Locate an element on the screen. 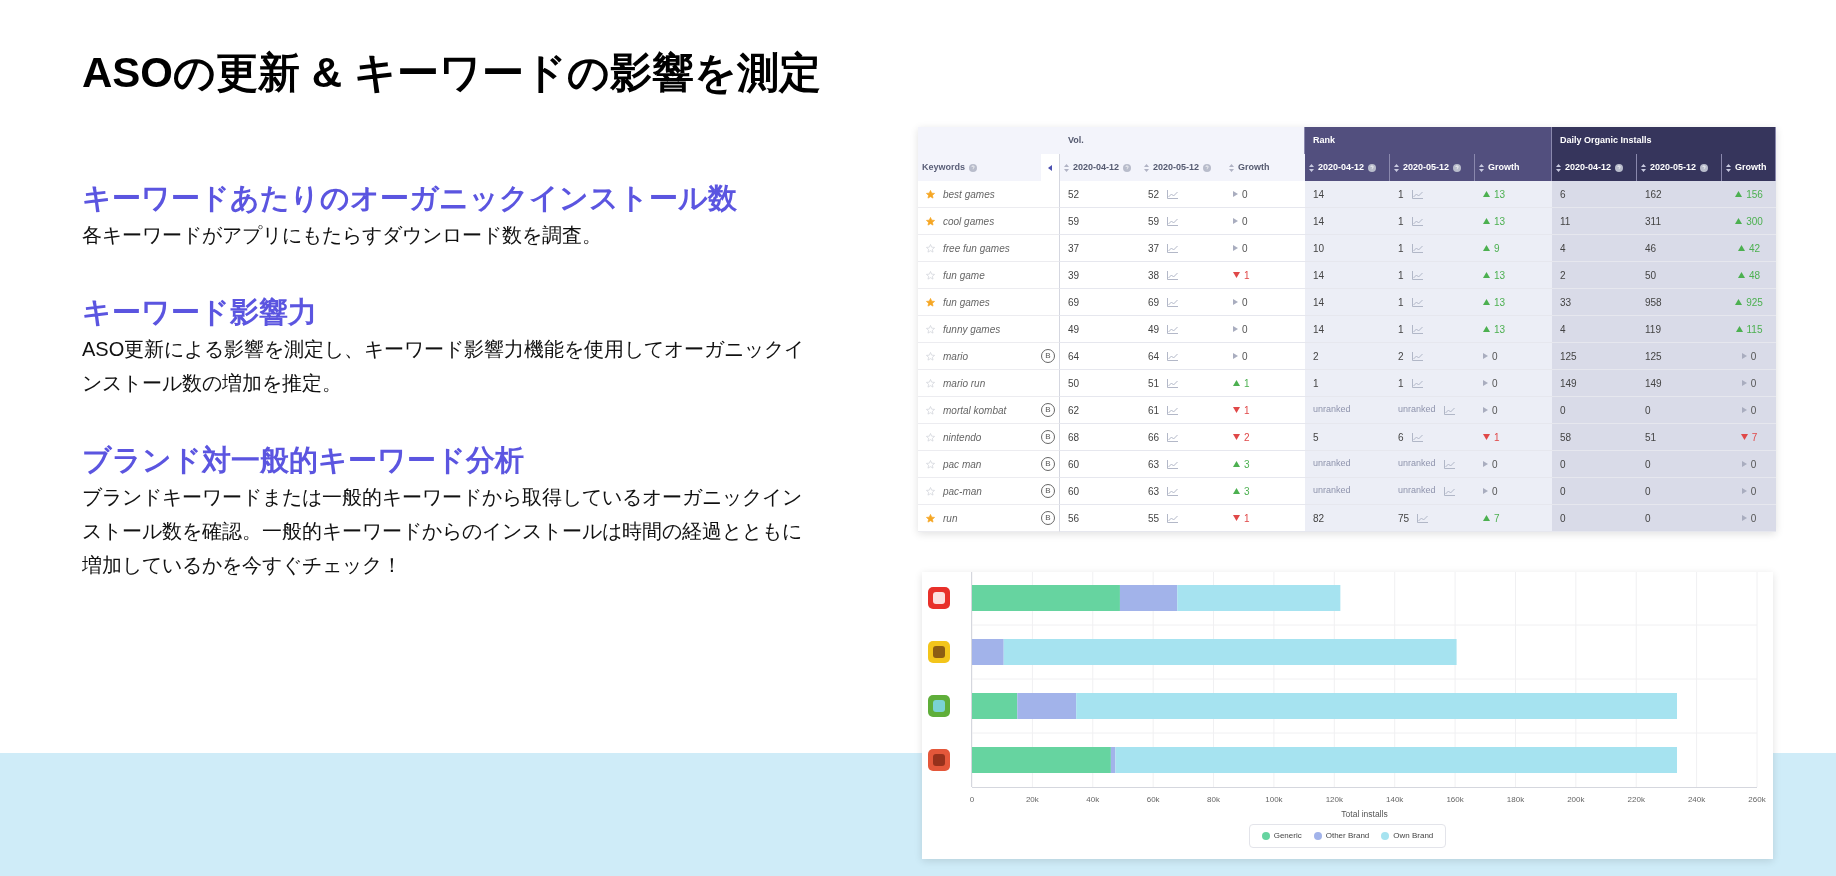 The width and height of the screenshot is (1836, 876). tick-label: 80k is located at coordinates (1213, 799).